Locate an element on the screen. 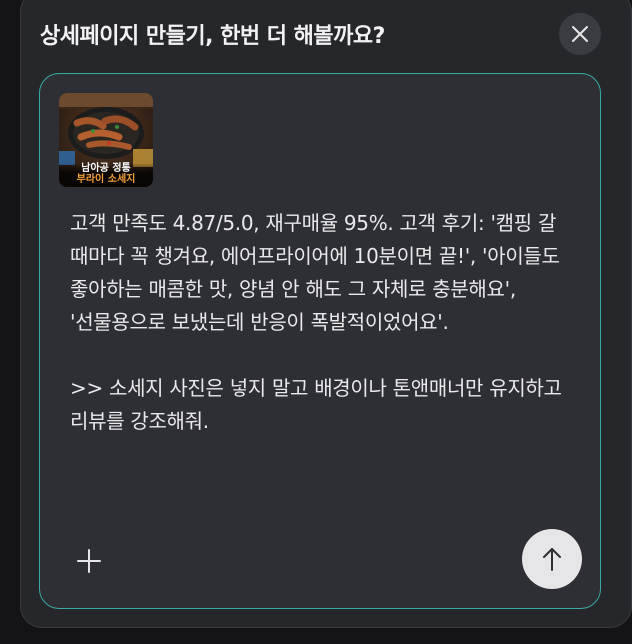 Image resolution: width=632 pixels, height=644 pixels. thumbnail-caption-line1: 남아공 정통 is located at coordinates (106, 168).